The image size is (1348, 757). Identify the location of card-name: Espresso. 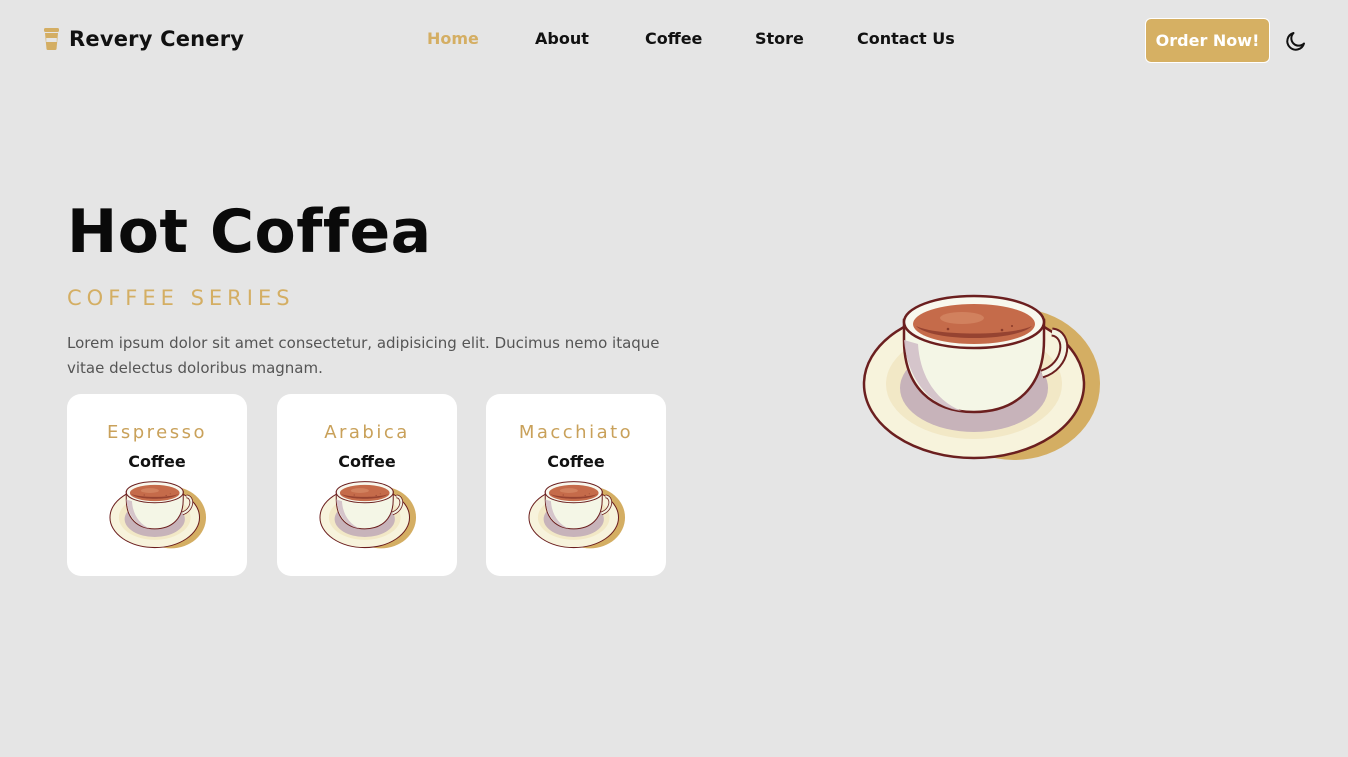
(157, 432).